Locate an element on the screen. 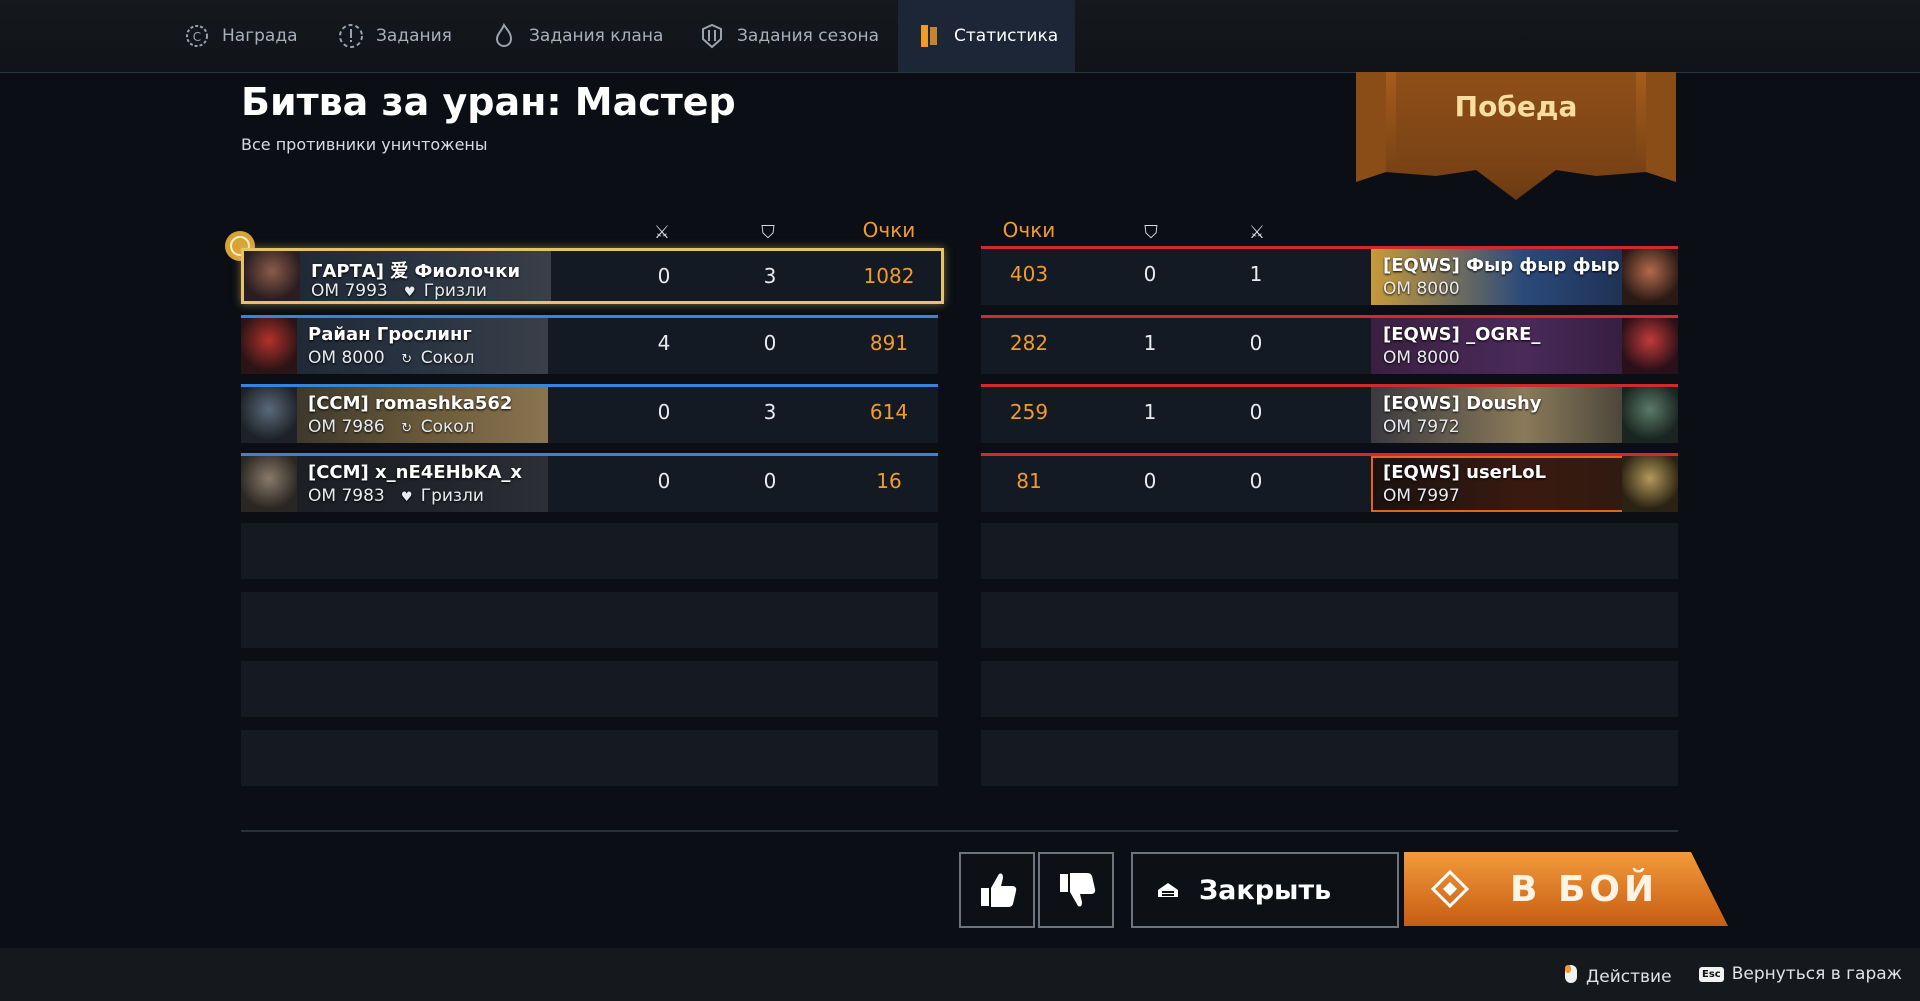  thumbs-up-icon is located at coordinates (999, 890).